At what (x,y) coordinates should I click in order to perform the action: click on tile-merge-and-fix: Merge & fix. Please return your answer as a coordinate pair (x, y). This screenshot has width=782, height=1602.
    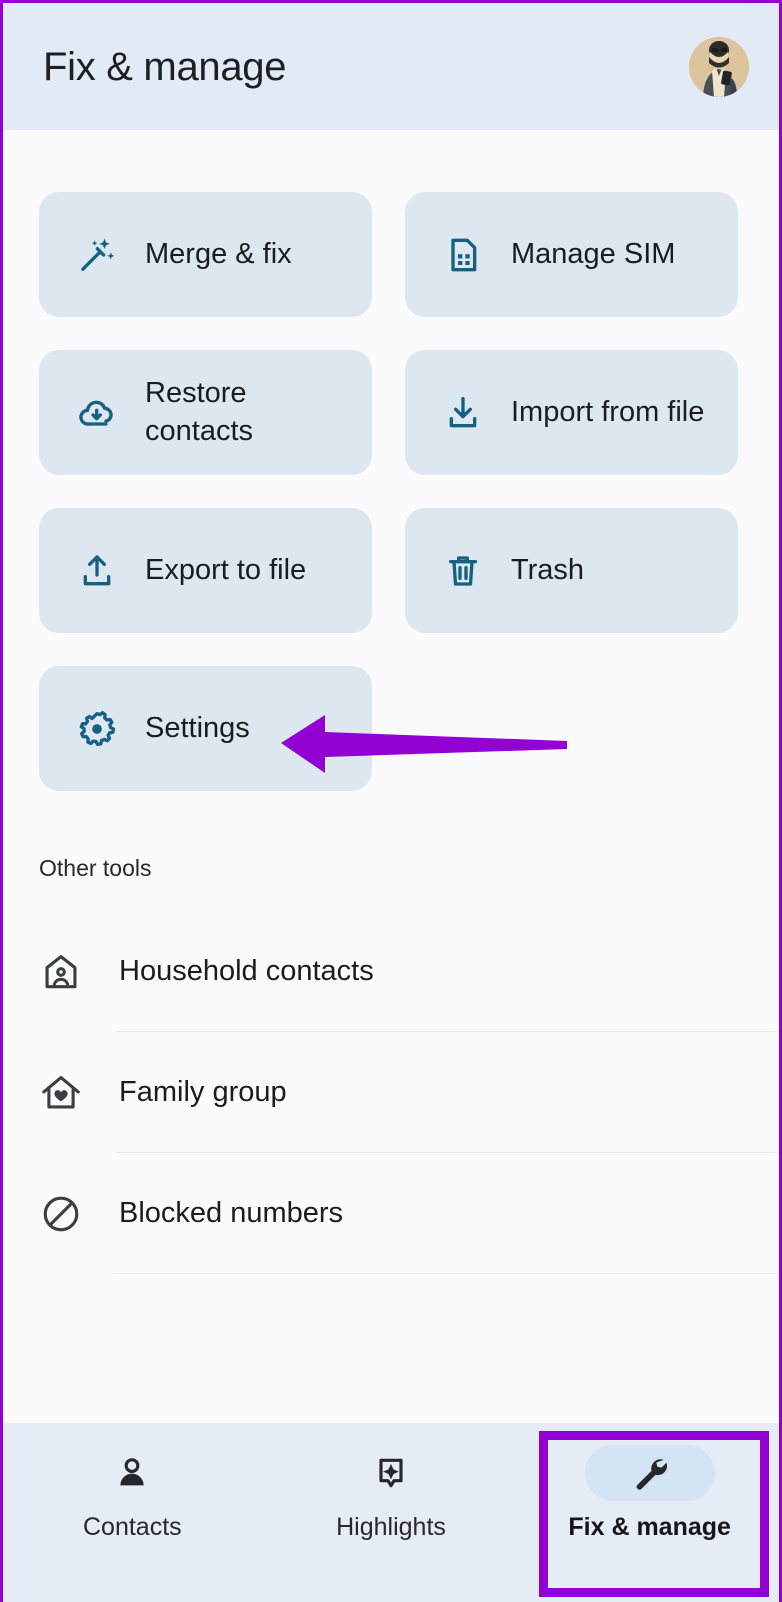
    Looking at the image, I should click on (205, 254).